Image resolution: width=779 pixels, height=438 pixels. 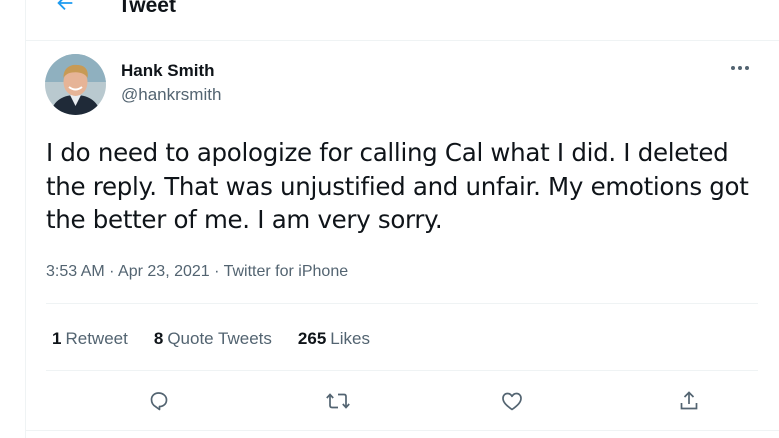 I want to click on like-icon, so click(x=512, y=401).